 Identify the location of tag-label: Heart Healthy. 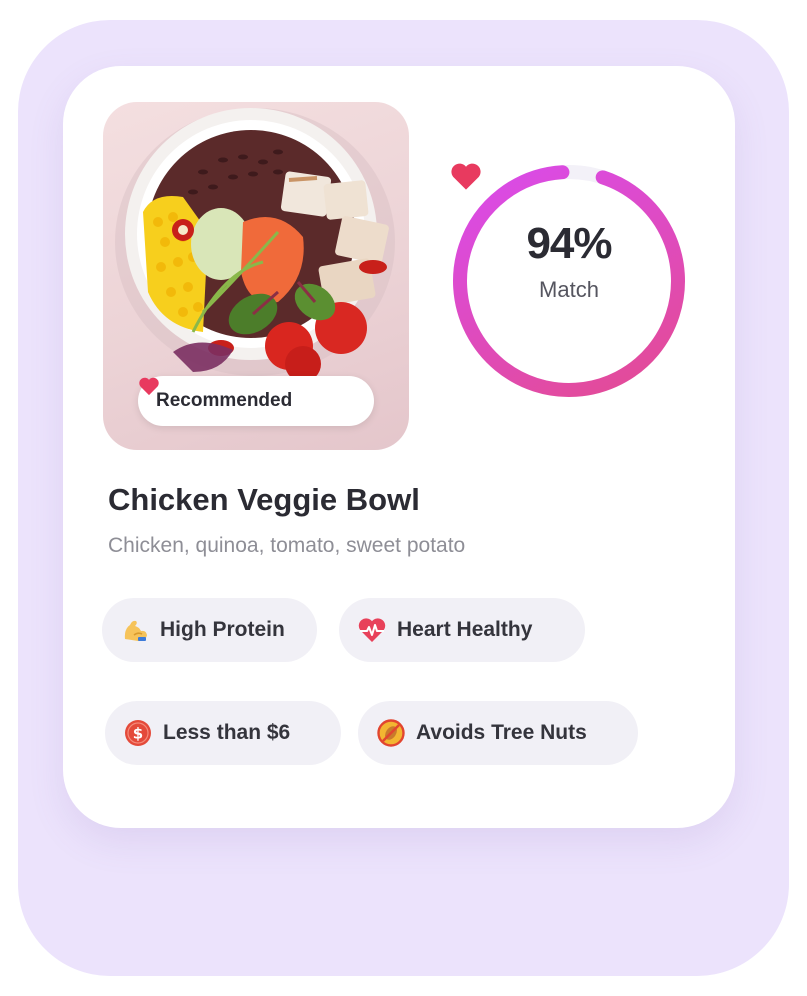
(465, 629).